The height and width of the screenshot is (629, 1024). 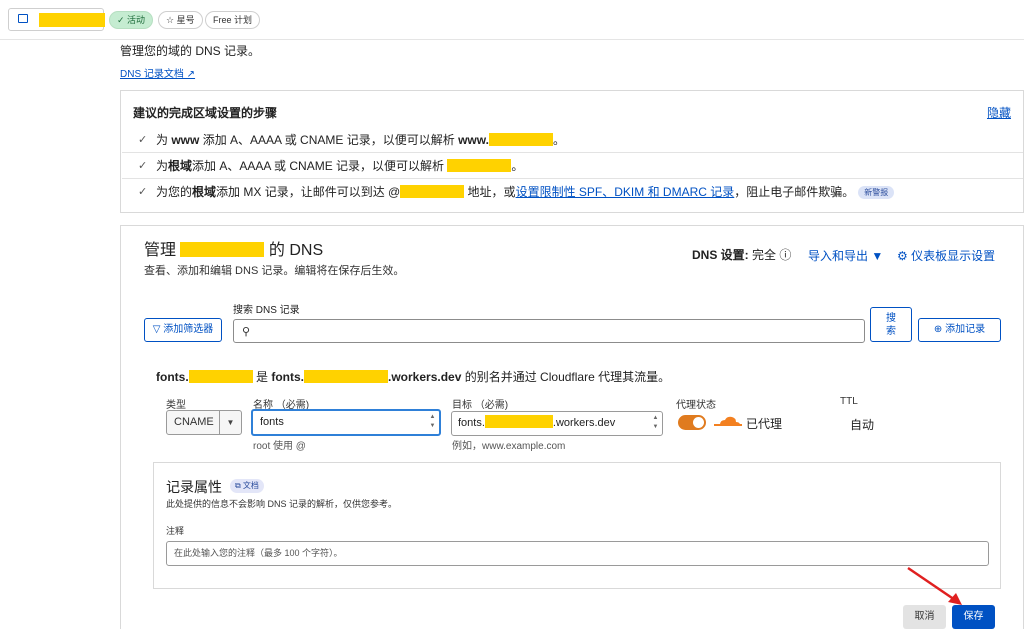 I want to click on import-export-menu: 导入和导出 ▼, so click(x=845, y=255).